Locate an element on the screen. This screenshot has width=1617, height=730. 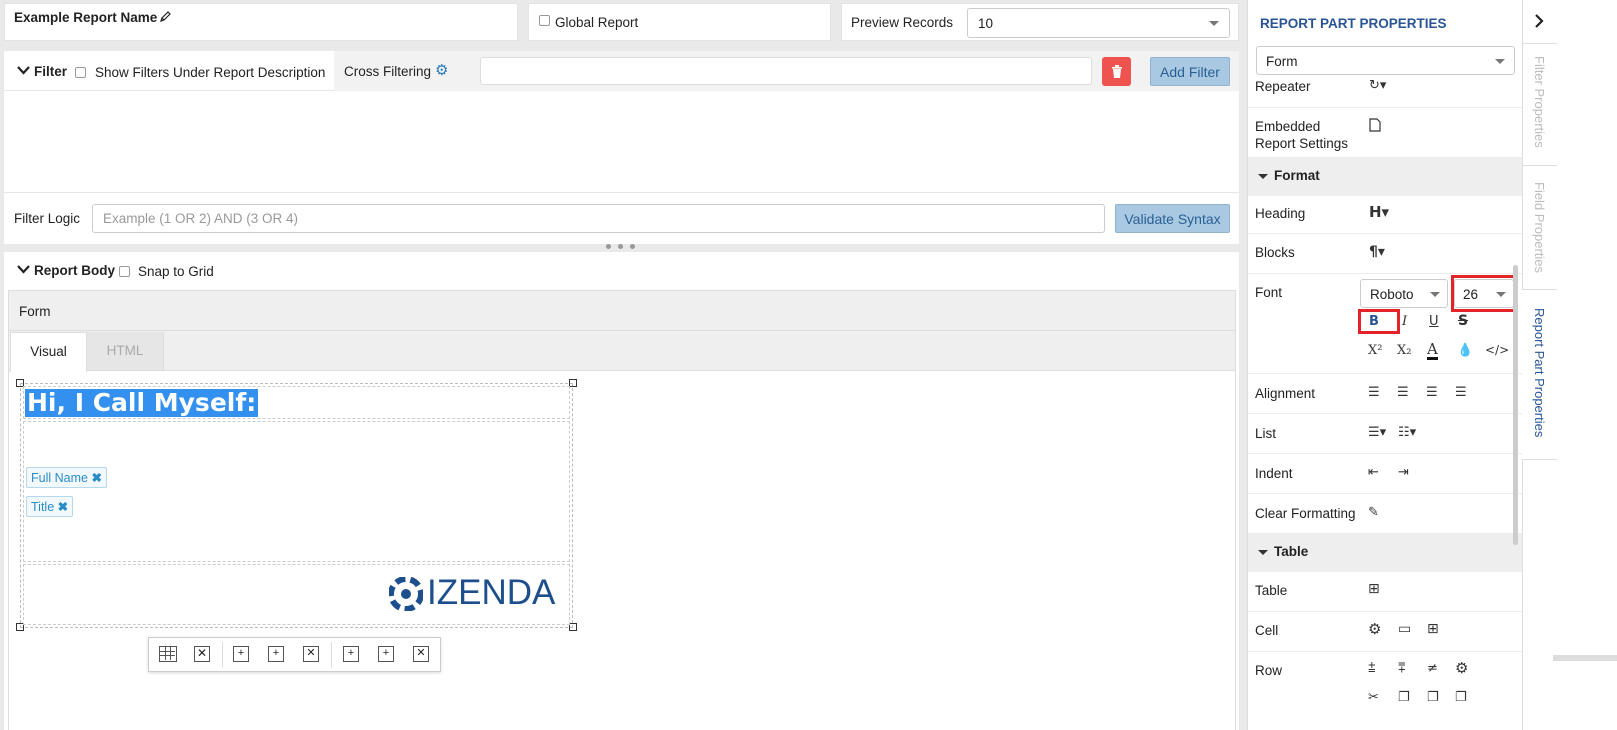
global-report-box: Global Report is located at coordinates (679, 22).